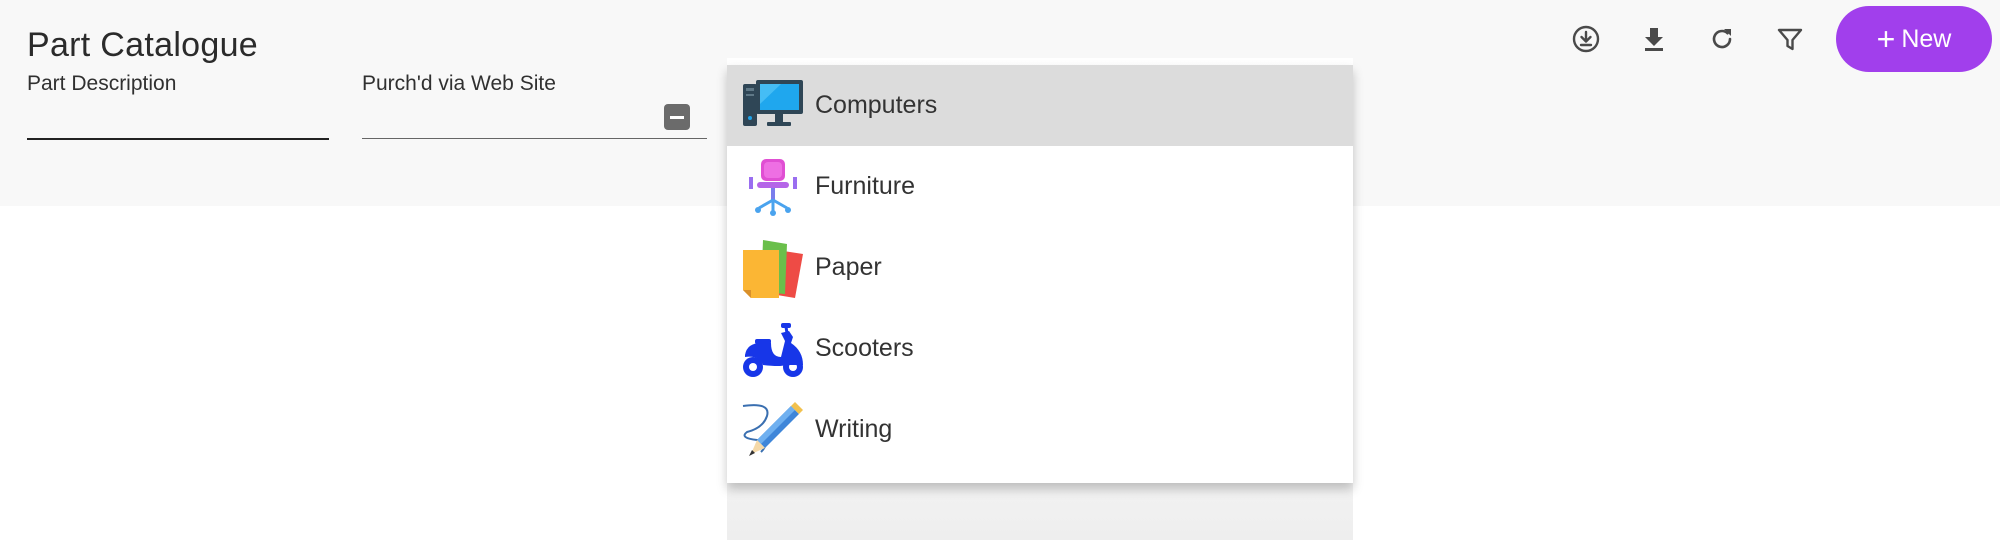  I want to click on dropdown-item-label: Writing, so click(854, 429).